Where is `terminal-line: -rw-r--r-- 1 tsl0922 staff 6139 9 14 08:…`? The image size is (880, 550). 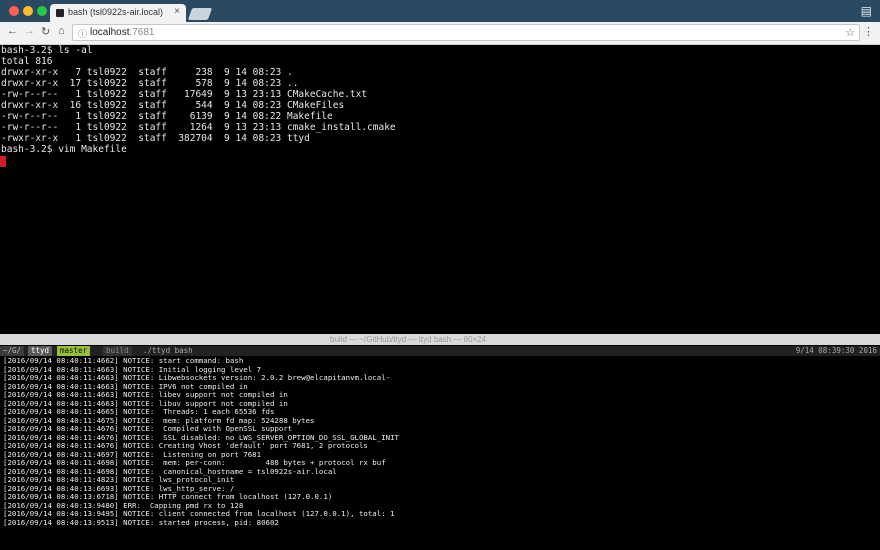 terminal-line: -rw-r--r-- 1 tsl0922 staff 6139 9 14 08:… is located at coordinates (167, 116).